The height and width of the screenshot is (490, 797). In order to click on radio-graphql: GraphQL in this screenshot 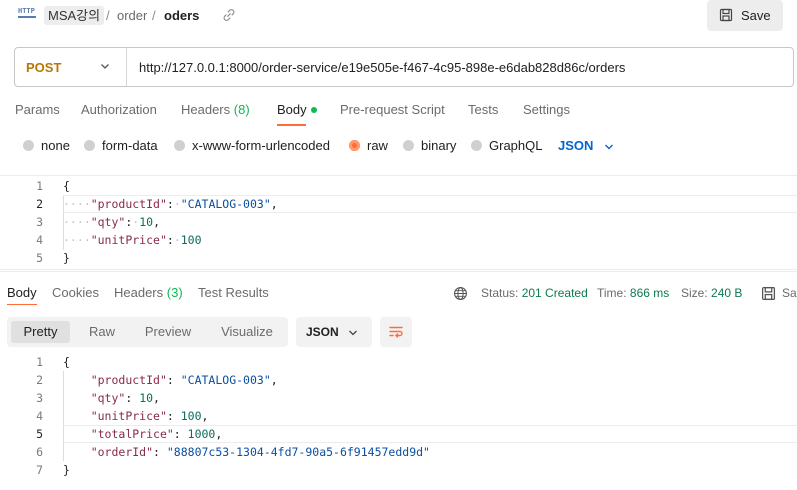, I will do `click(506, 147)`.